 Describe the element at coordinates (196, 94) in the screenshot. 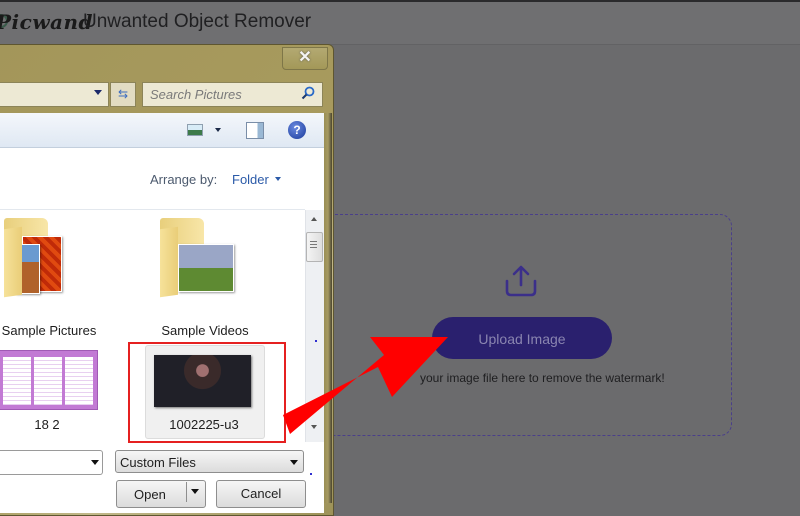

I see `search-placeholder: Search Pictures` at that location.